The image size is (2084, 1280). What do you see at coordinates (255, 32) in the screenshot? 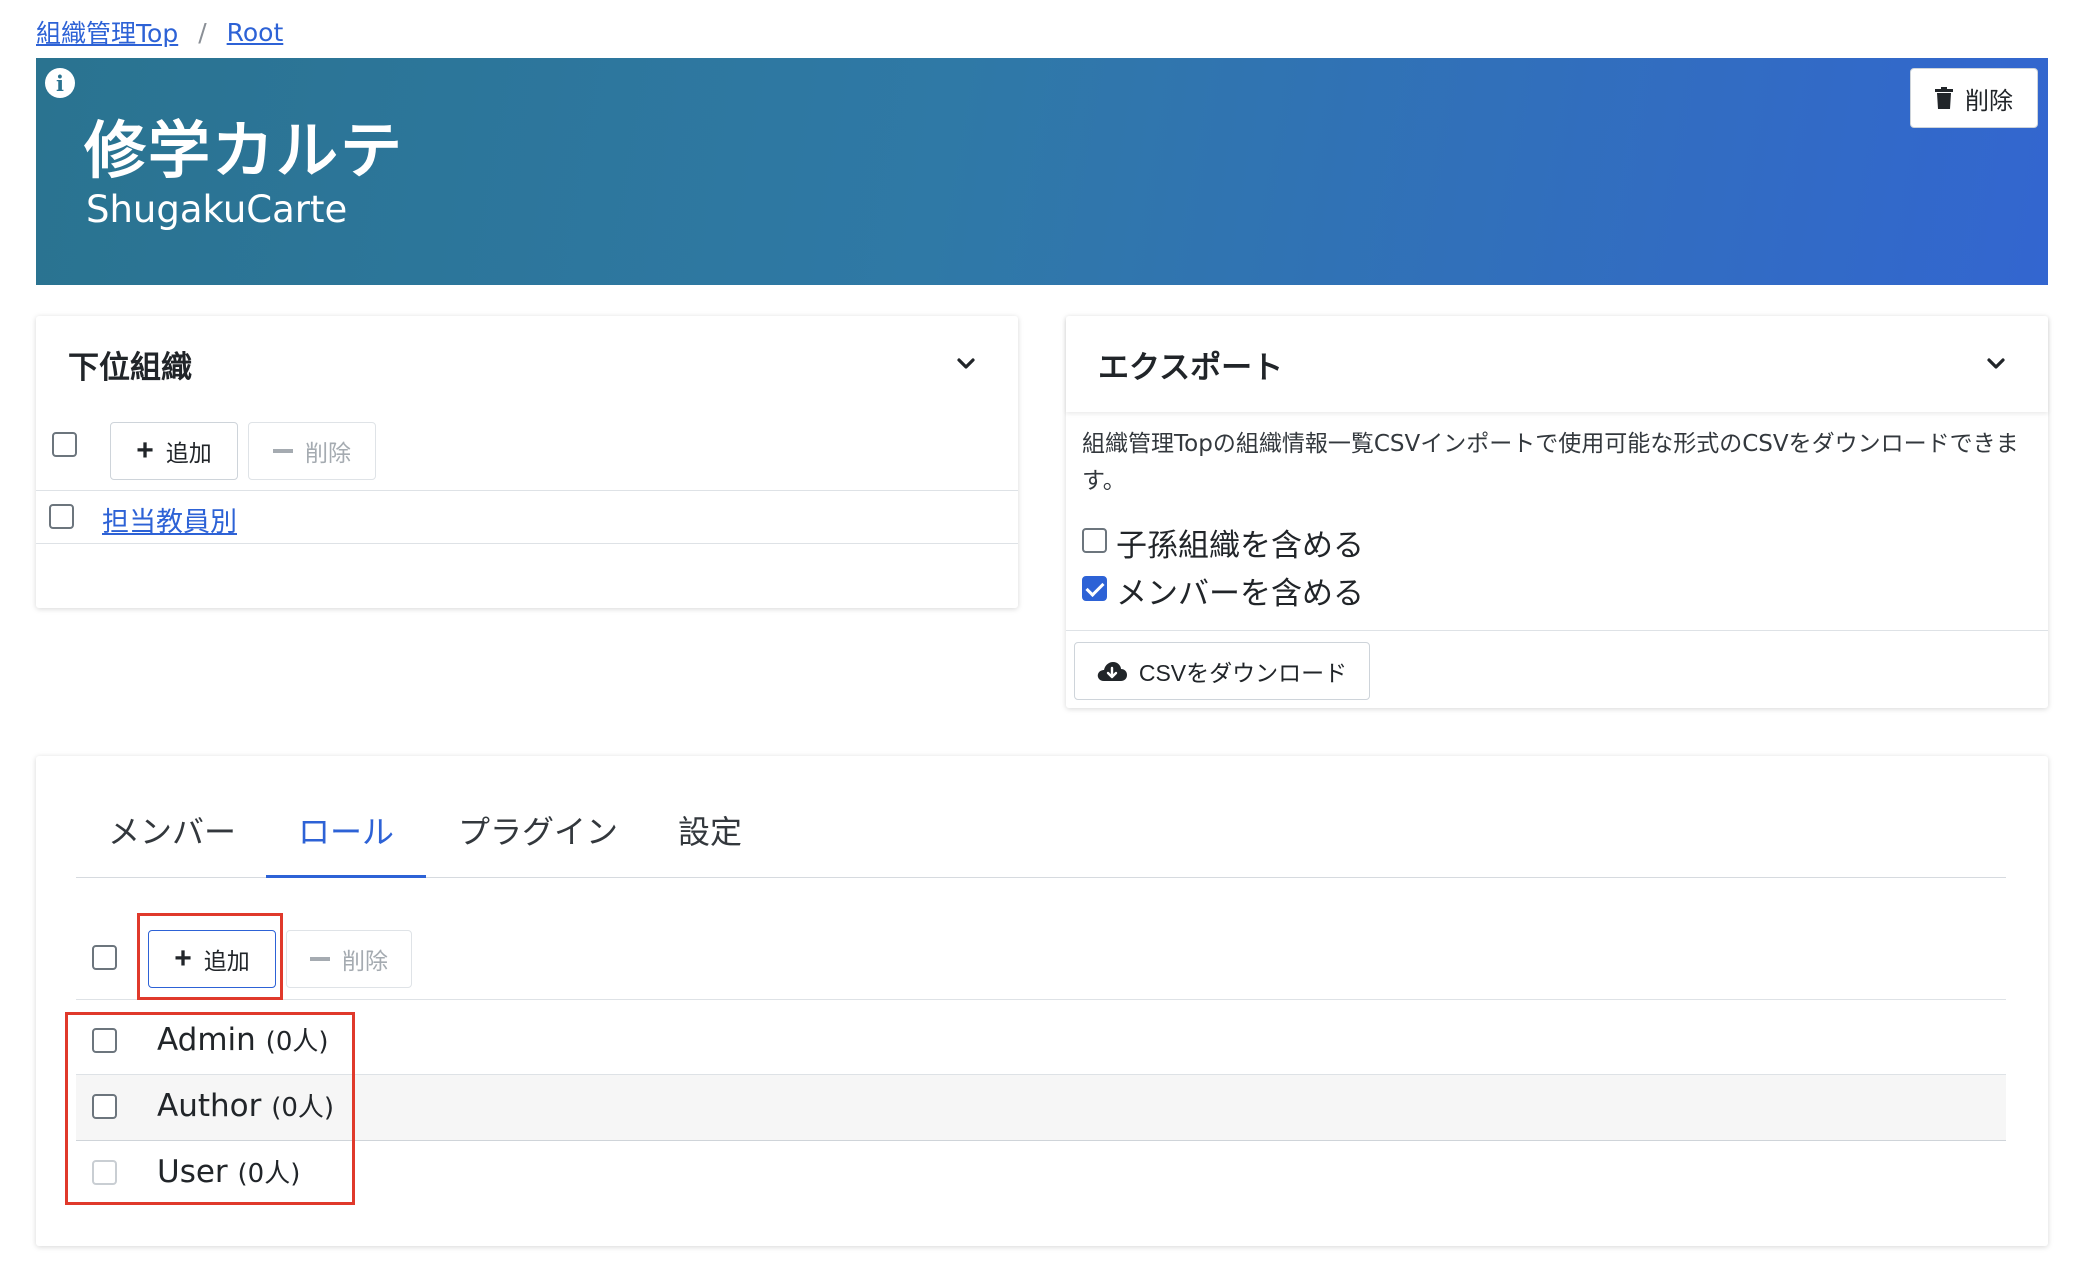
I see `breadcrumb-root: Root` at bounding box center [255, 32].